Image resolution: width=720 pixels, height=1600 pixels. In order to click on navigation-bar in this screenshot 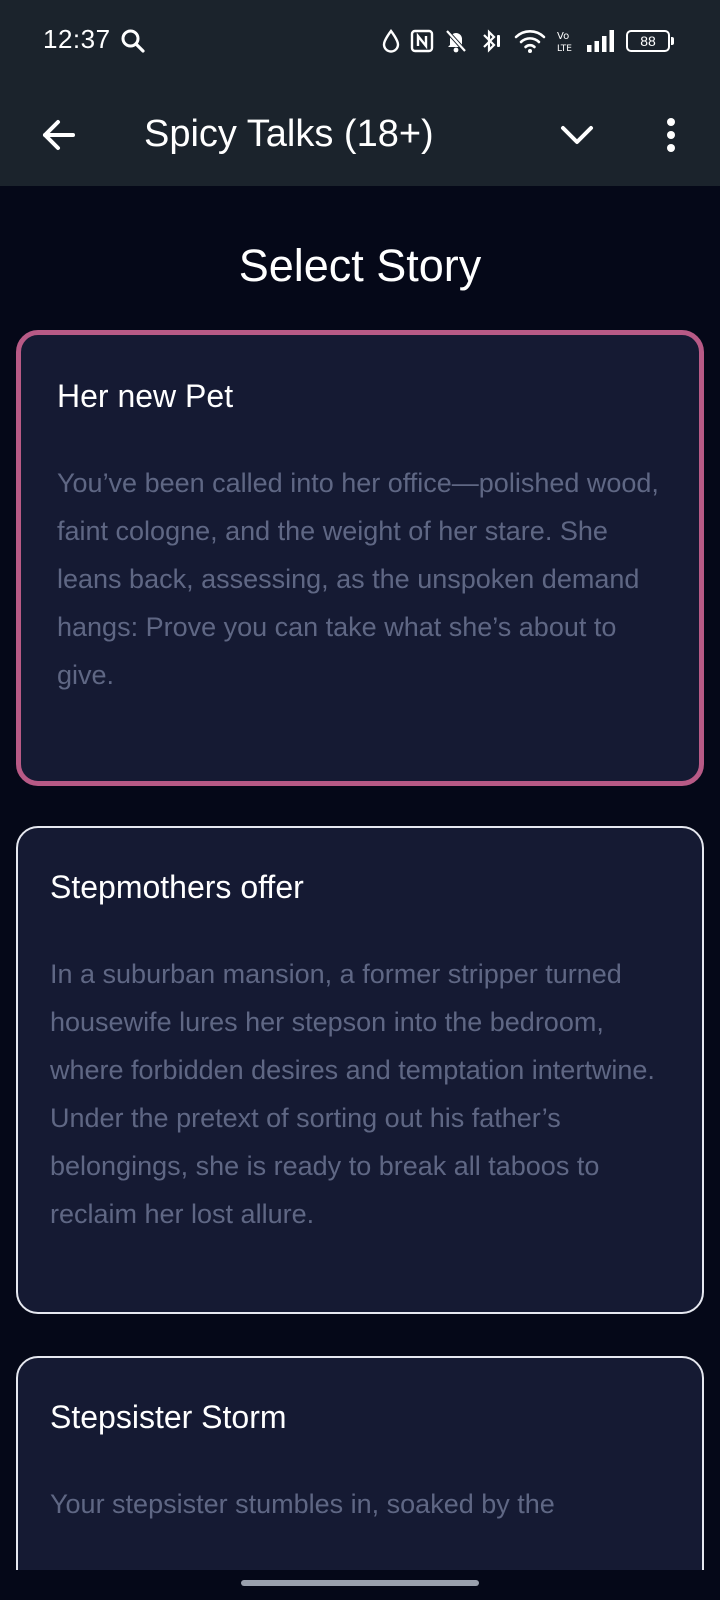, I will do `click(360, 1585)`.